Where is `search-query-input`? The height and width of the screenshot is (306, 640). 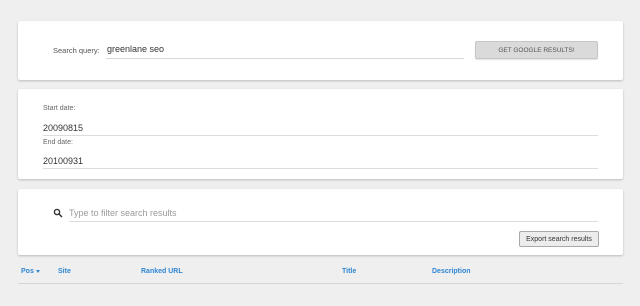 search-query-input is located at coordinates (285, 49).